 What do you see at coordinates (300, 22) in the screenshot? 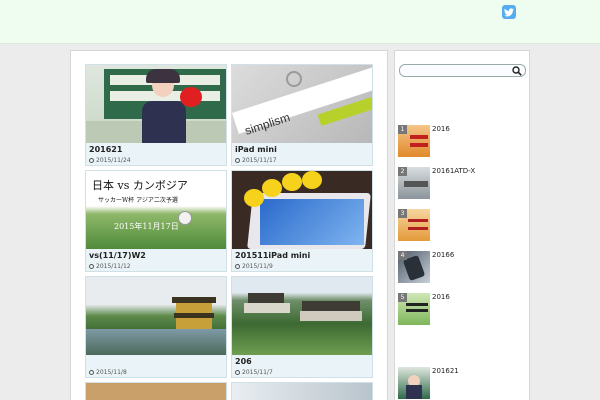
I see `site-header` at bounding box center [300, 22].